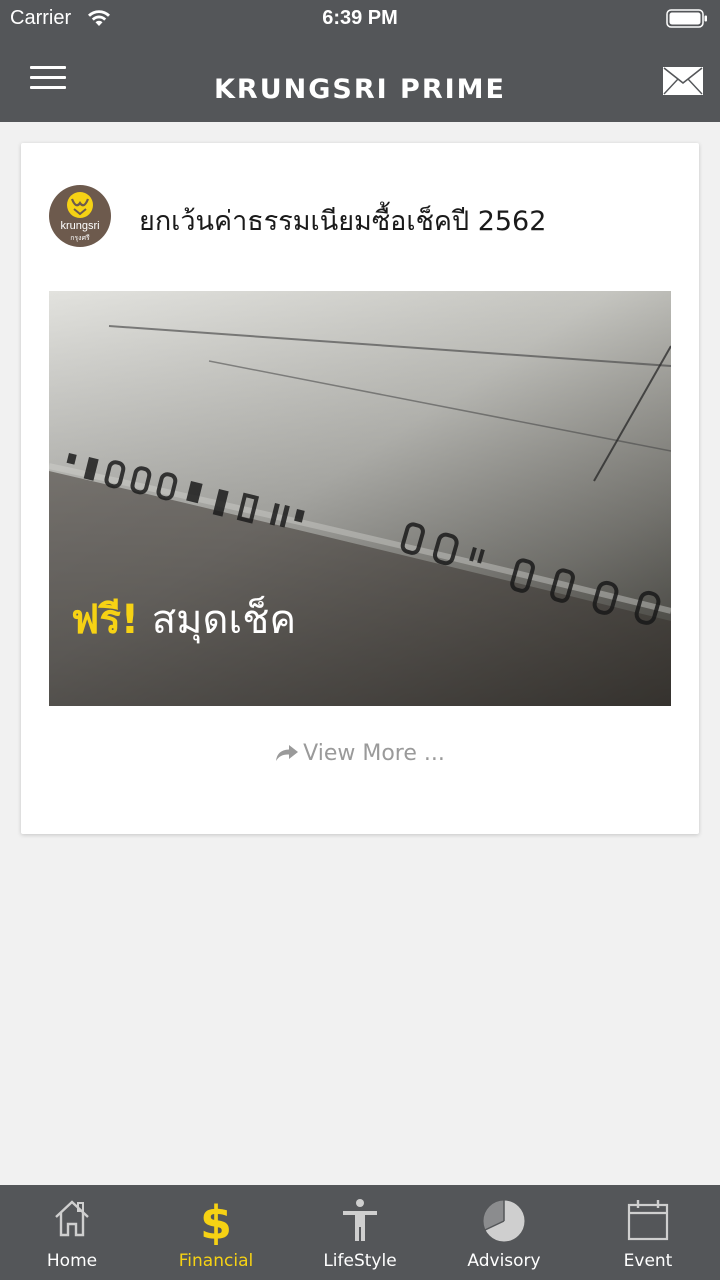 The width and height of the screenshot is (720, 1280). Describe the element at coordinates (359, 89) in the screenshot. I see `page-title: KRUNGSRI PRIME` at that location.